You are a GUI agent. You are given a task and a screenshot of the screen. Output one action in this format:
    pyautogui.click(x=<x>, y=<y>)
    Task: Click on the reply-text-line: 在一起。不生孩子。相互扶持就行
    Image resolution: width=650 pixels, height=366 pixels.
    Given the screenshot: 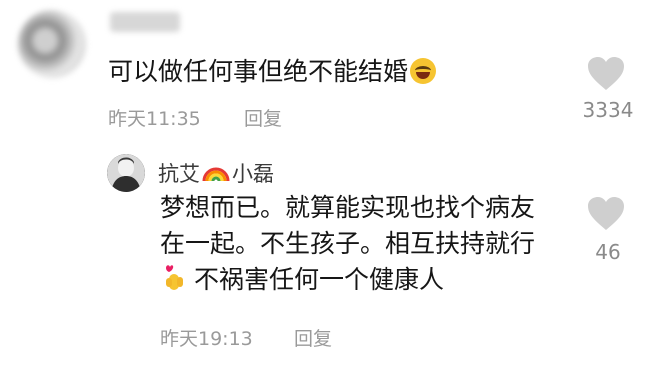 What is the action you would take?
    pyautogui.click(x=348, y=243)
    